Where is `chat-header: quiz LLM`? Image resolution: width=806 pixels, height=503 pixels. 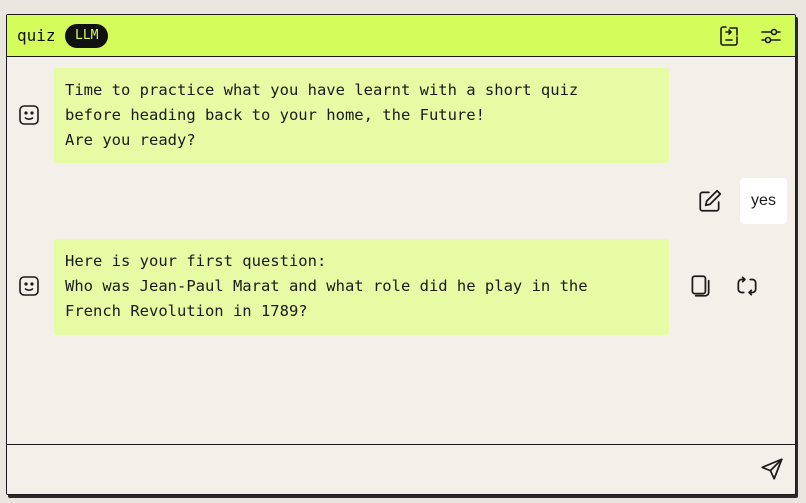
chat-header: quiz LLM is located at coordinates (401, 36).